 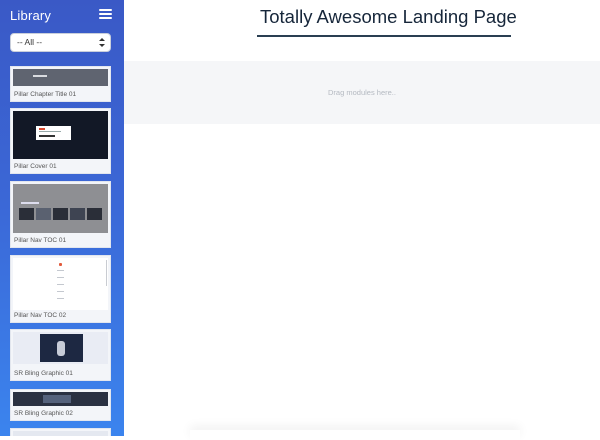 I want to click on library-title: Library, so click(x=31, y=15).